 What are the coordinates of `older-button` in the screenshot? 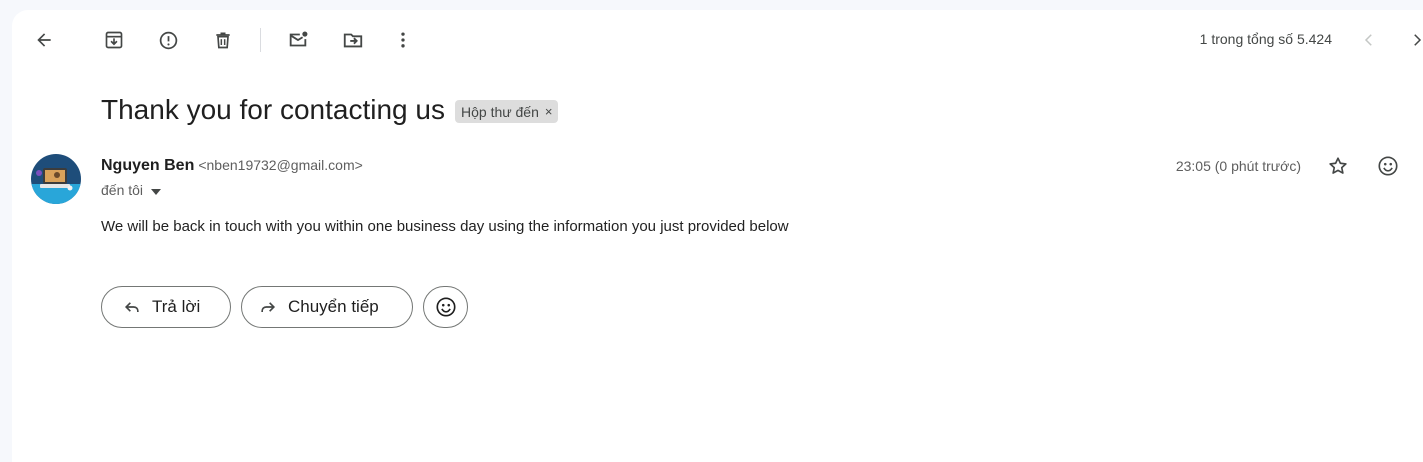 It's located at (1410, 40).